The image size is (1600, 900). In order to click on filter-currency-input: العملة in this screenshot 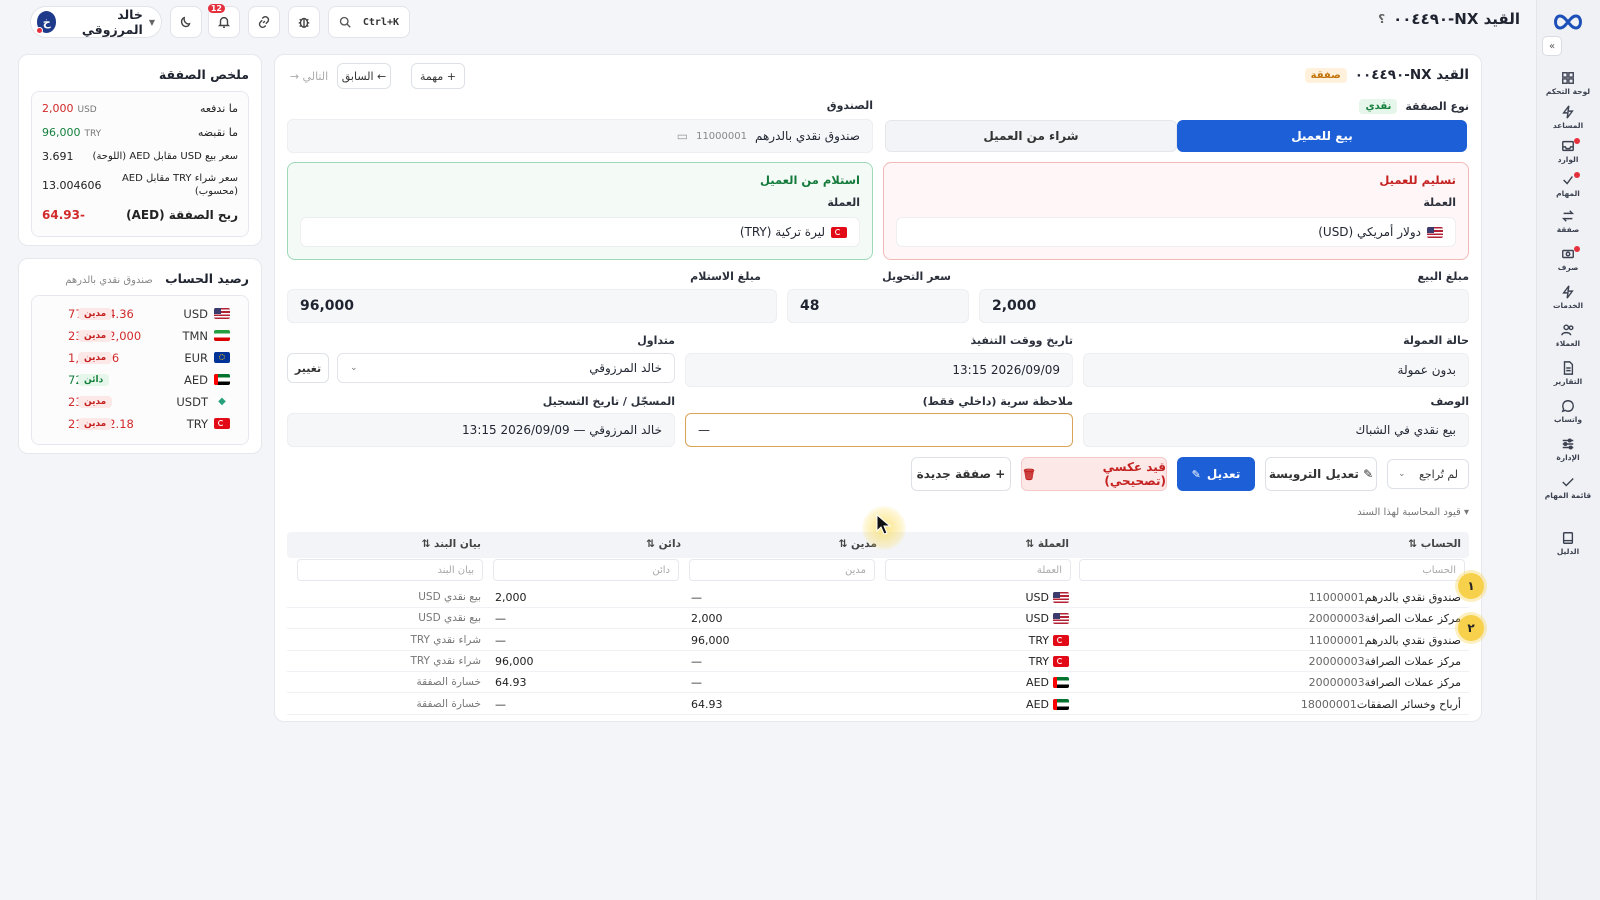, I will do `click(978, 570)`.